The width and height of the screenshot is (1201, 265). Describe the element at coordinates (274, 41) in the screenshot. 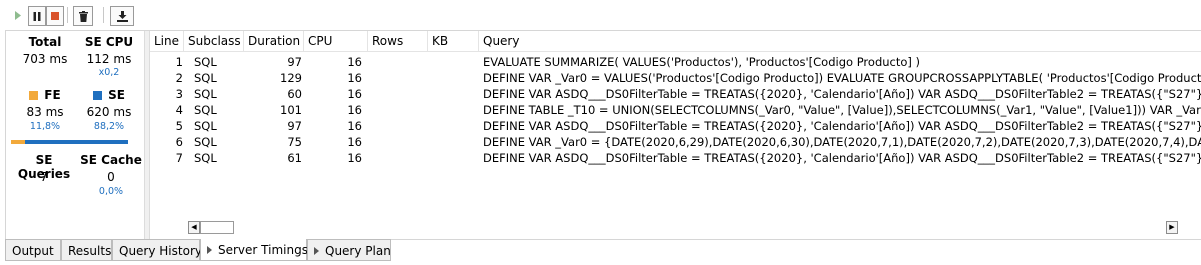

I see `col-header-duration: Duration` at that location.